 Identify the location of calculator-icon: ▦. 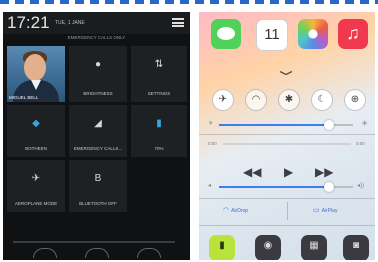
(314, 245).